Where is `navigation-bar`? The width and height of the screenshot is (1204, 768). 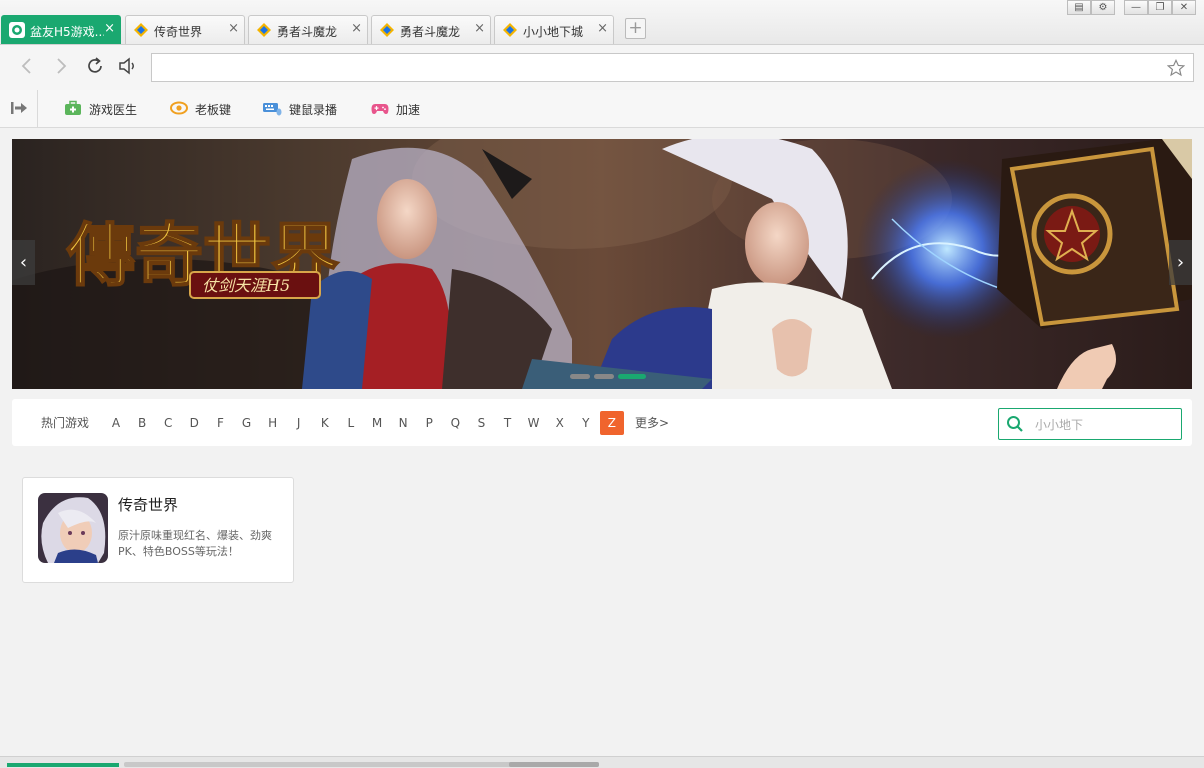
navigation-bar is located at coordinates (602, 67).